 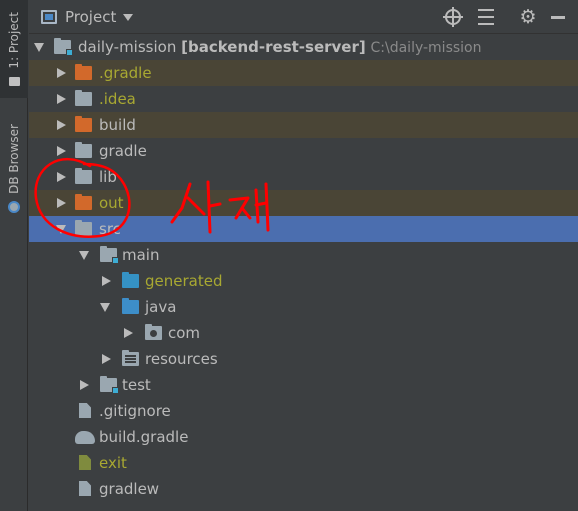 What do you see at coordinates (303, 281) in the screenshot?
I see `tree-row-generated: generated` at bounding box center [303, 281].